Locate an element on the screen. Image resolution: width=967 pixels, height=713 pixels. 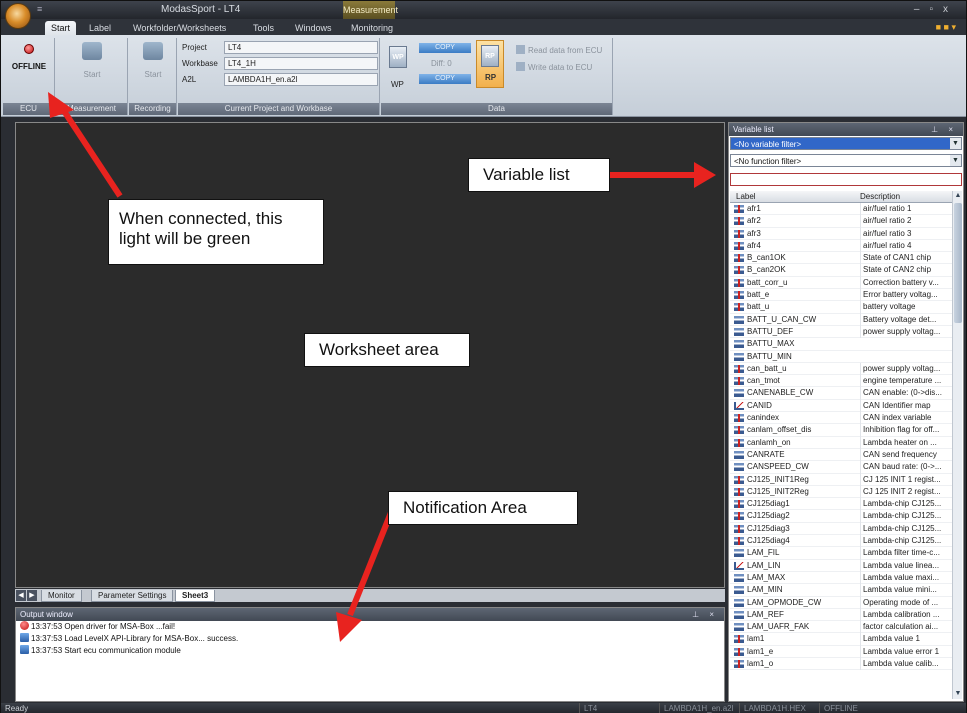
variable-row: BATTU_MAX is located at coordinates (841, 344).